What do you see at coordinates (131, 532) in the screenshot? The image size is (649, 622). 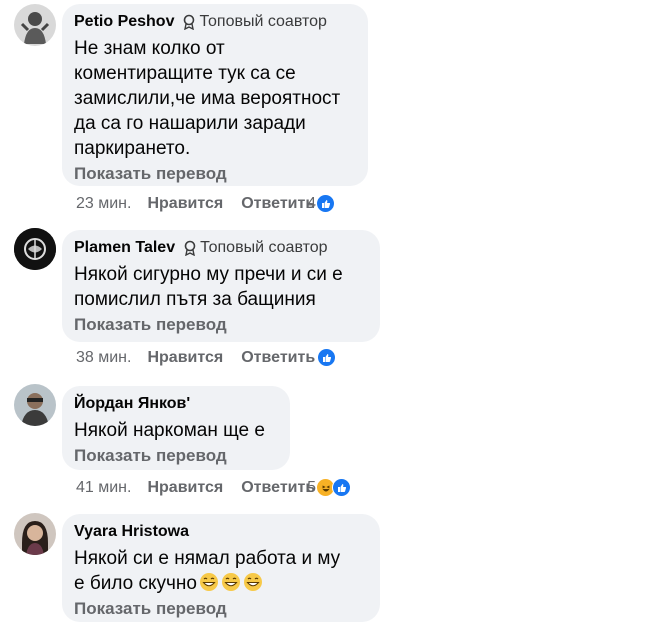 I see `author-name: Vyara Hristowa` at bounding box center [131, 532].